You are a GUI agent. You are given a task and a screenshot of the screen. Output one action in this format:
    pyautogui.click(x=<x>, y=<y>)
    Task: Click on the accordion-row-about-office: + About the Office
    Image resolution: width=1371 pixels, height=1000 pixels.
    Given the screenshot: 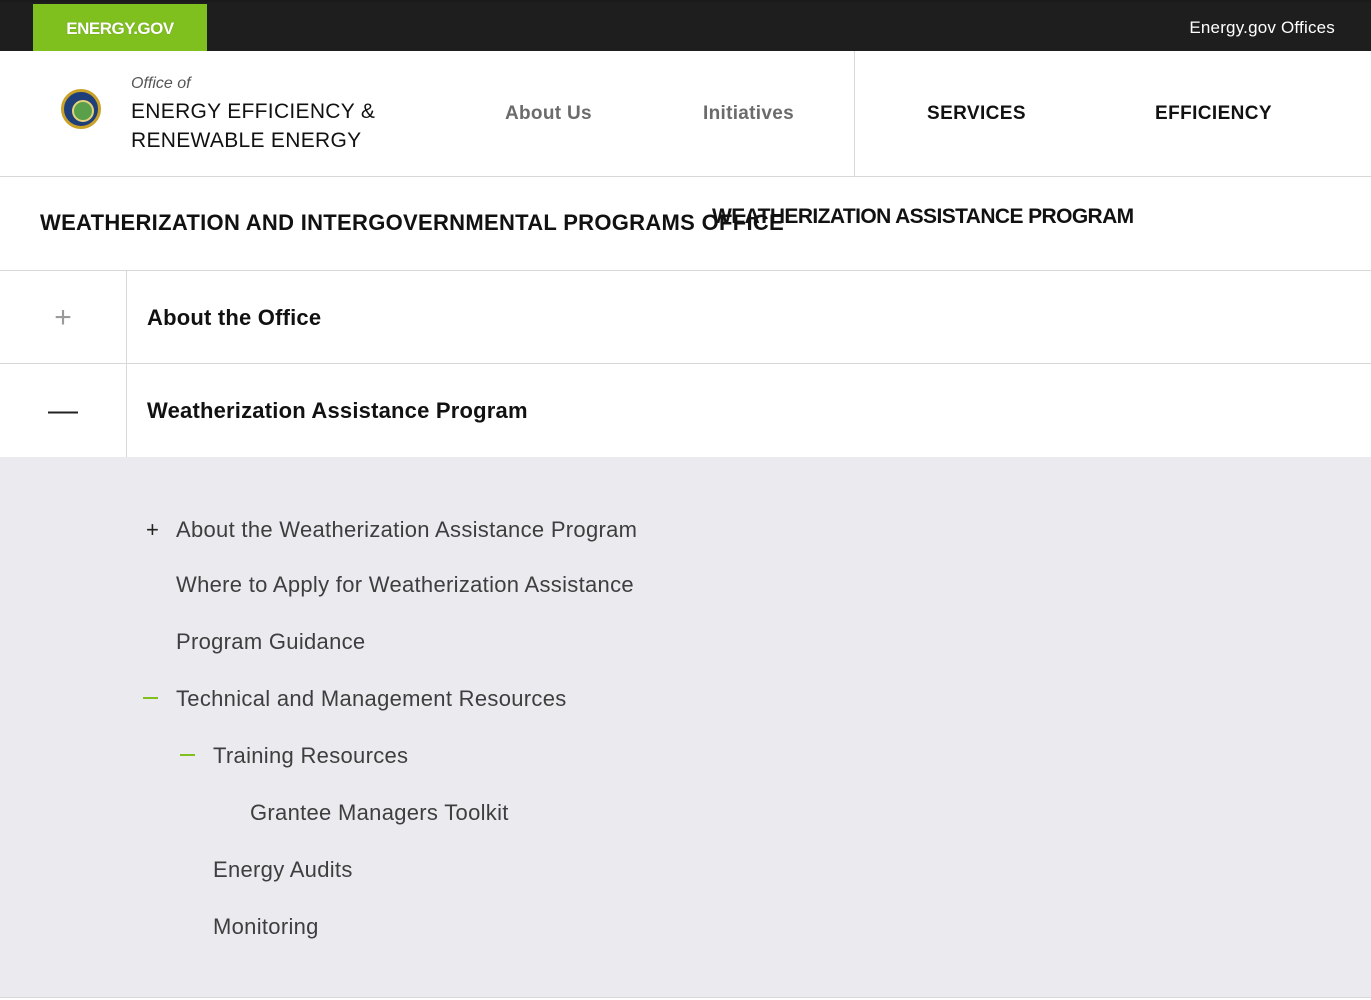 What is the action you would take?
    pyautogui.click(x=685, y=317)
    